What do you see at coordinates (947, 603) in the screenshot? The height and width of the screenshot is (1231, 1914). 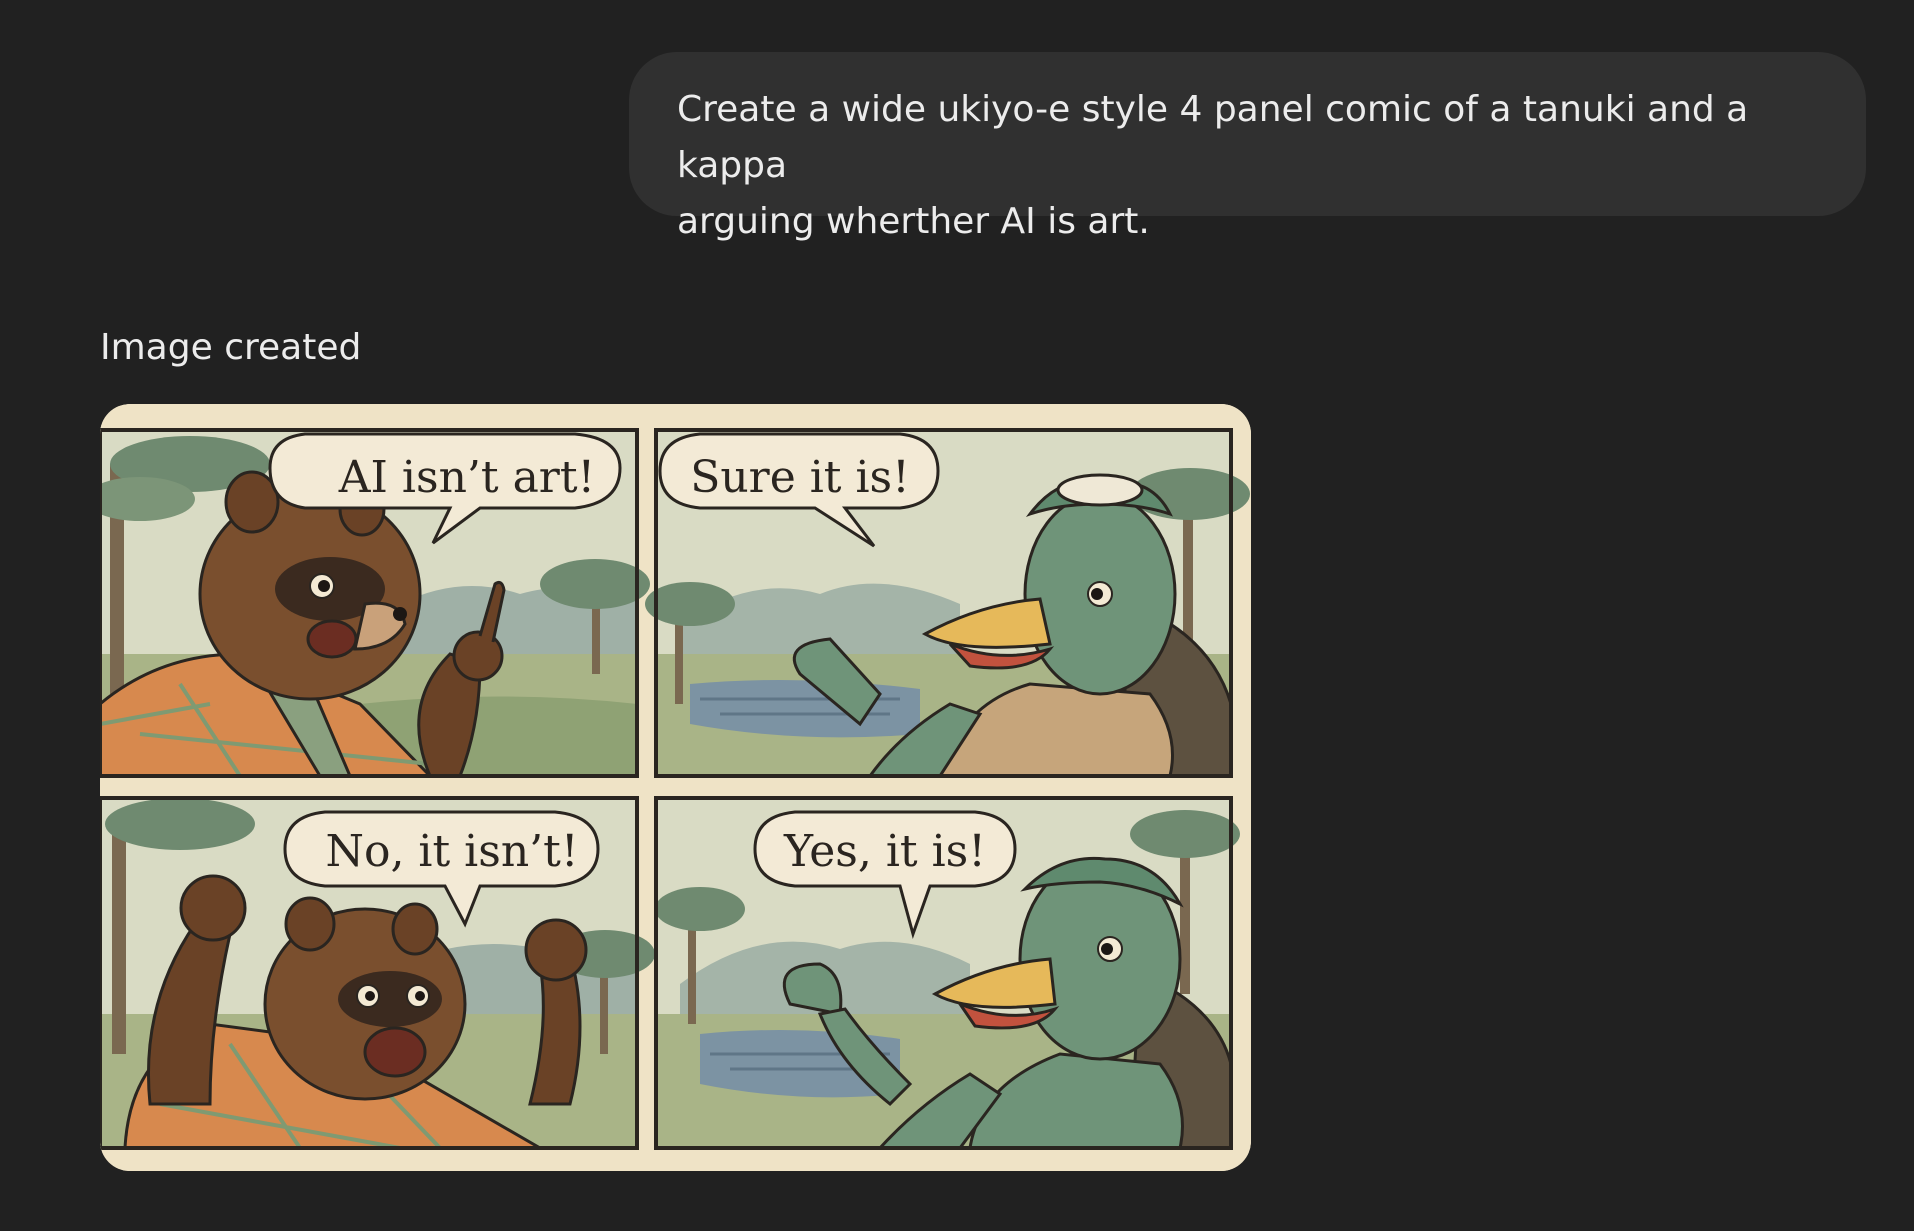 I see `panel-2: Sure it is!` at bounding box center [947, 603].